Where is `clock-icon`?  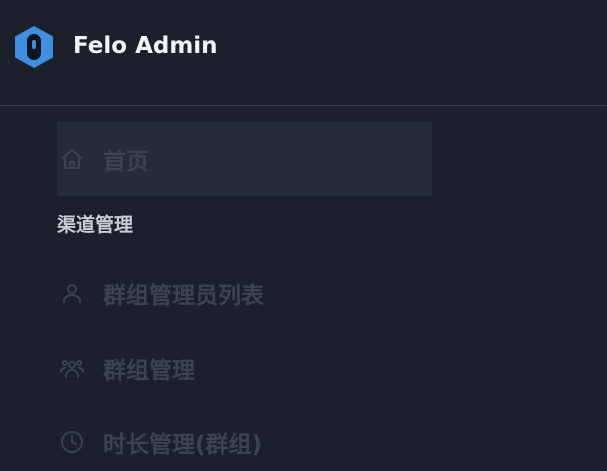
clock-icon is located at coordinates (72, 442).